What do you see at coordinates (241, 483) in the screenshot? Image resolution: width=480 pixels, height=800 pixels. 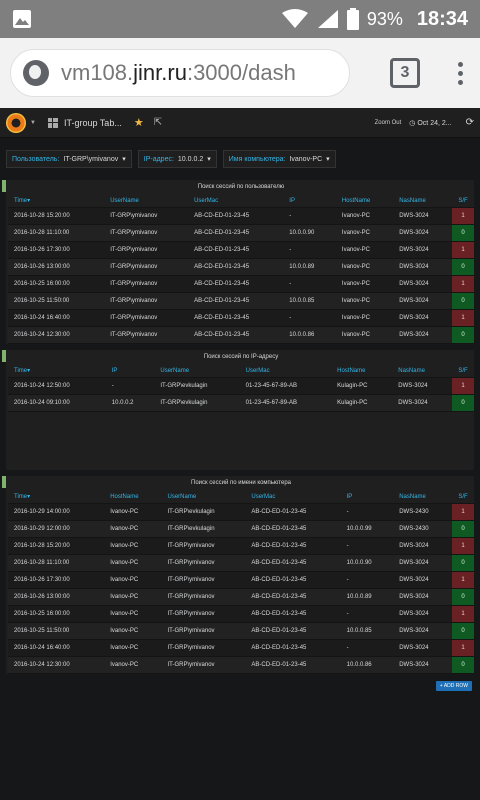 I see `panel-title: Поиск сессий по имени компьютера` at bounding box center [241, 483].